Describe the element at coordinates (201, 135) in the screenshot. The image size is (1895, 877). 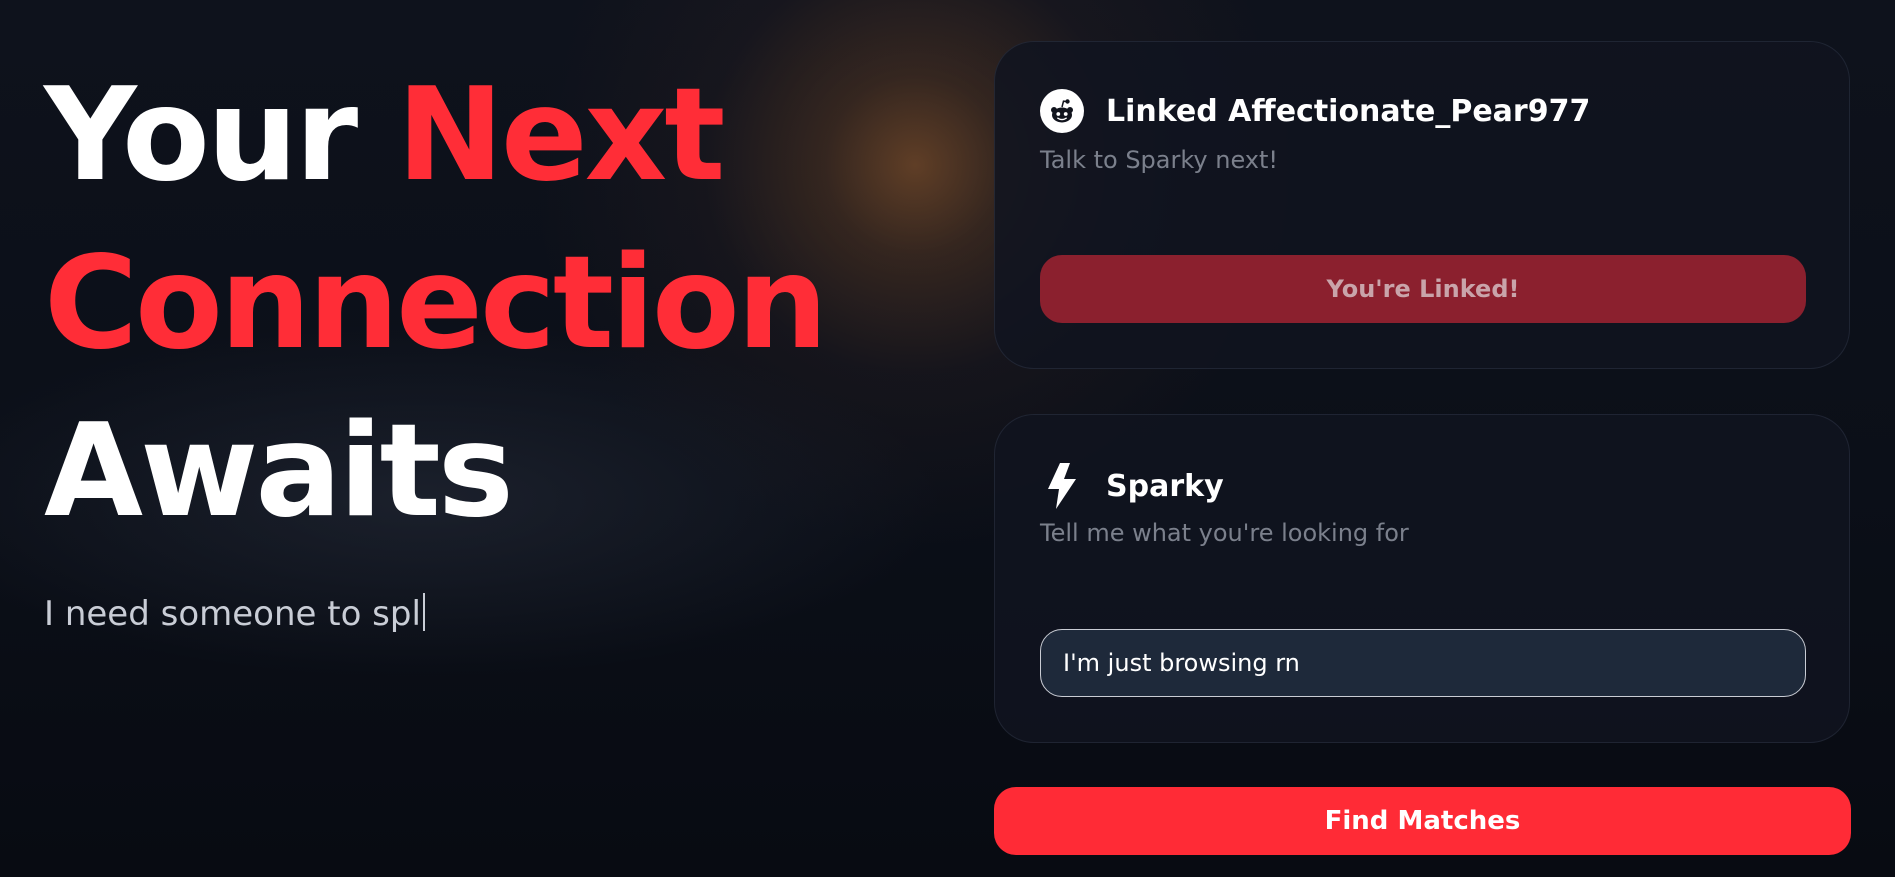
I see `headline-word-your: Your` at that location.